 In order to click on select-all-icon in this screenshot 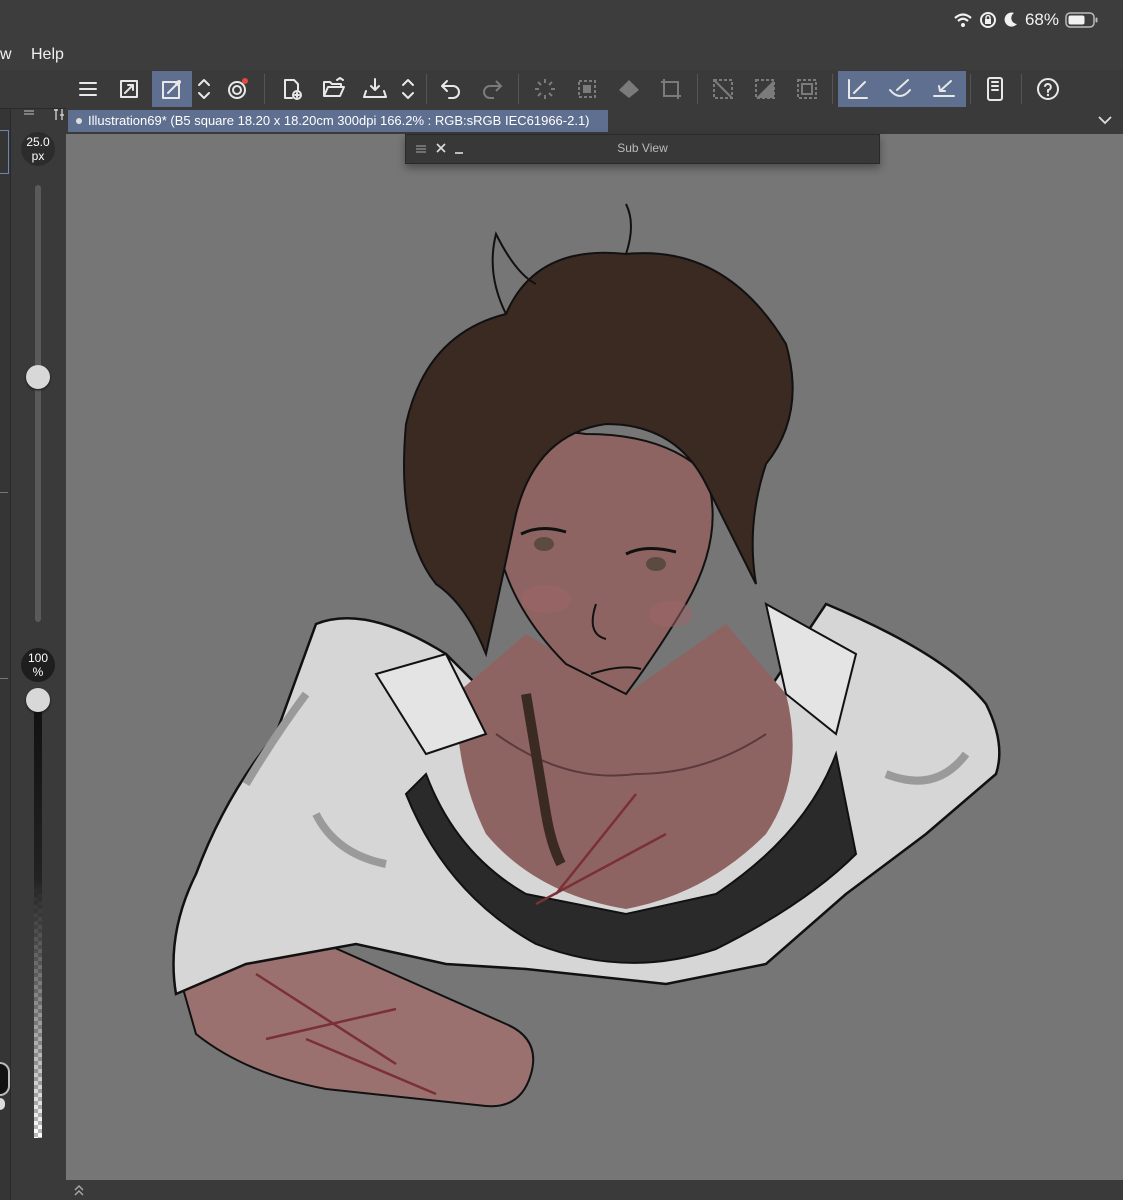, I will do `click(587, 89)`.